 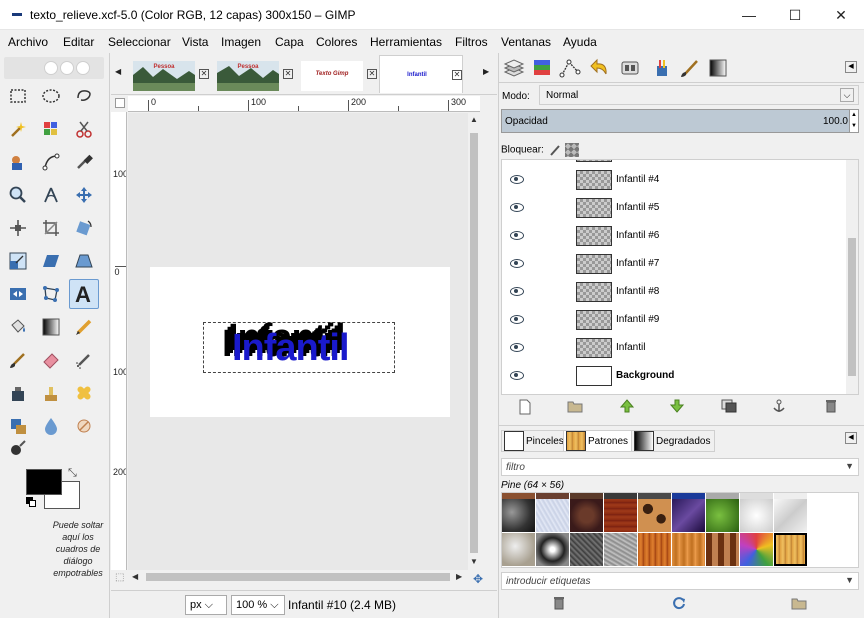 I want to click on menu-seleccionar: Seleccionar, so click(x=139, y=42).